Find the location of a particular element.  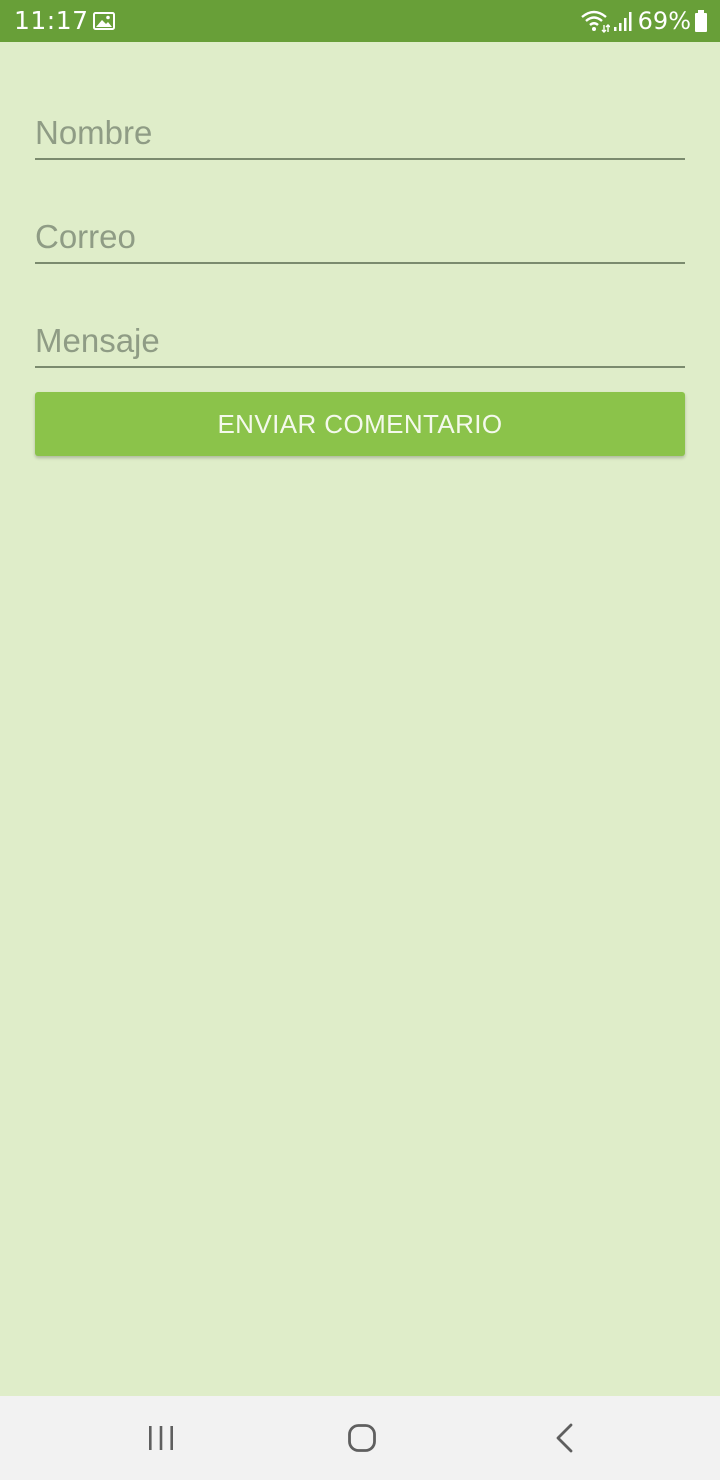

nombre-input is located at coordinates (360, 133).